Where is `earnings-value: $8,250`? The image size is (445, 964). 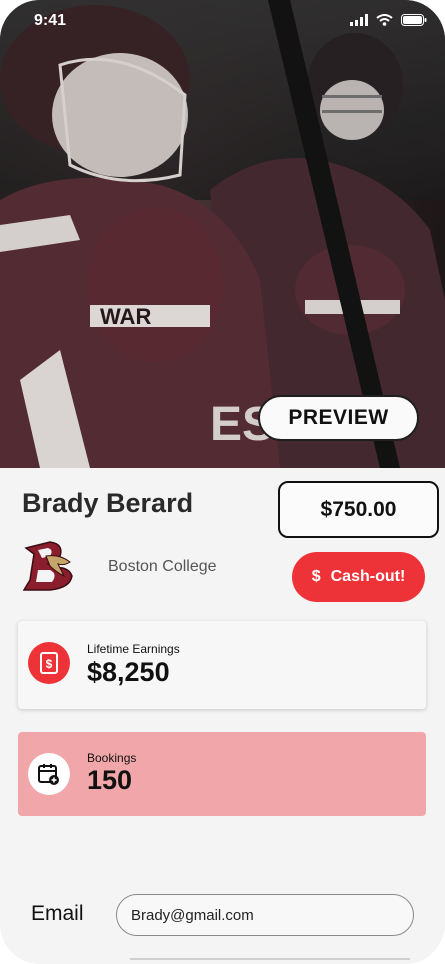 earnings-value: $8,250 is located at coordinates (128, 672).